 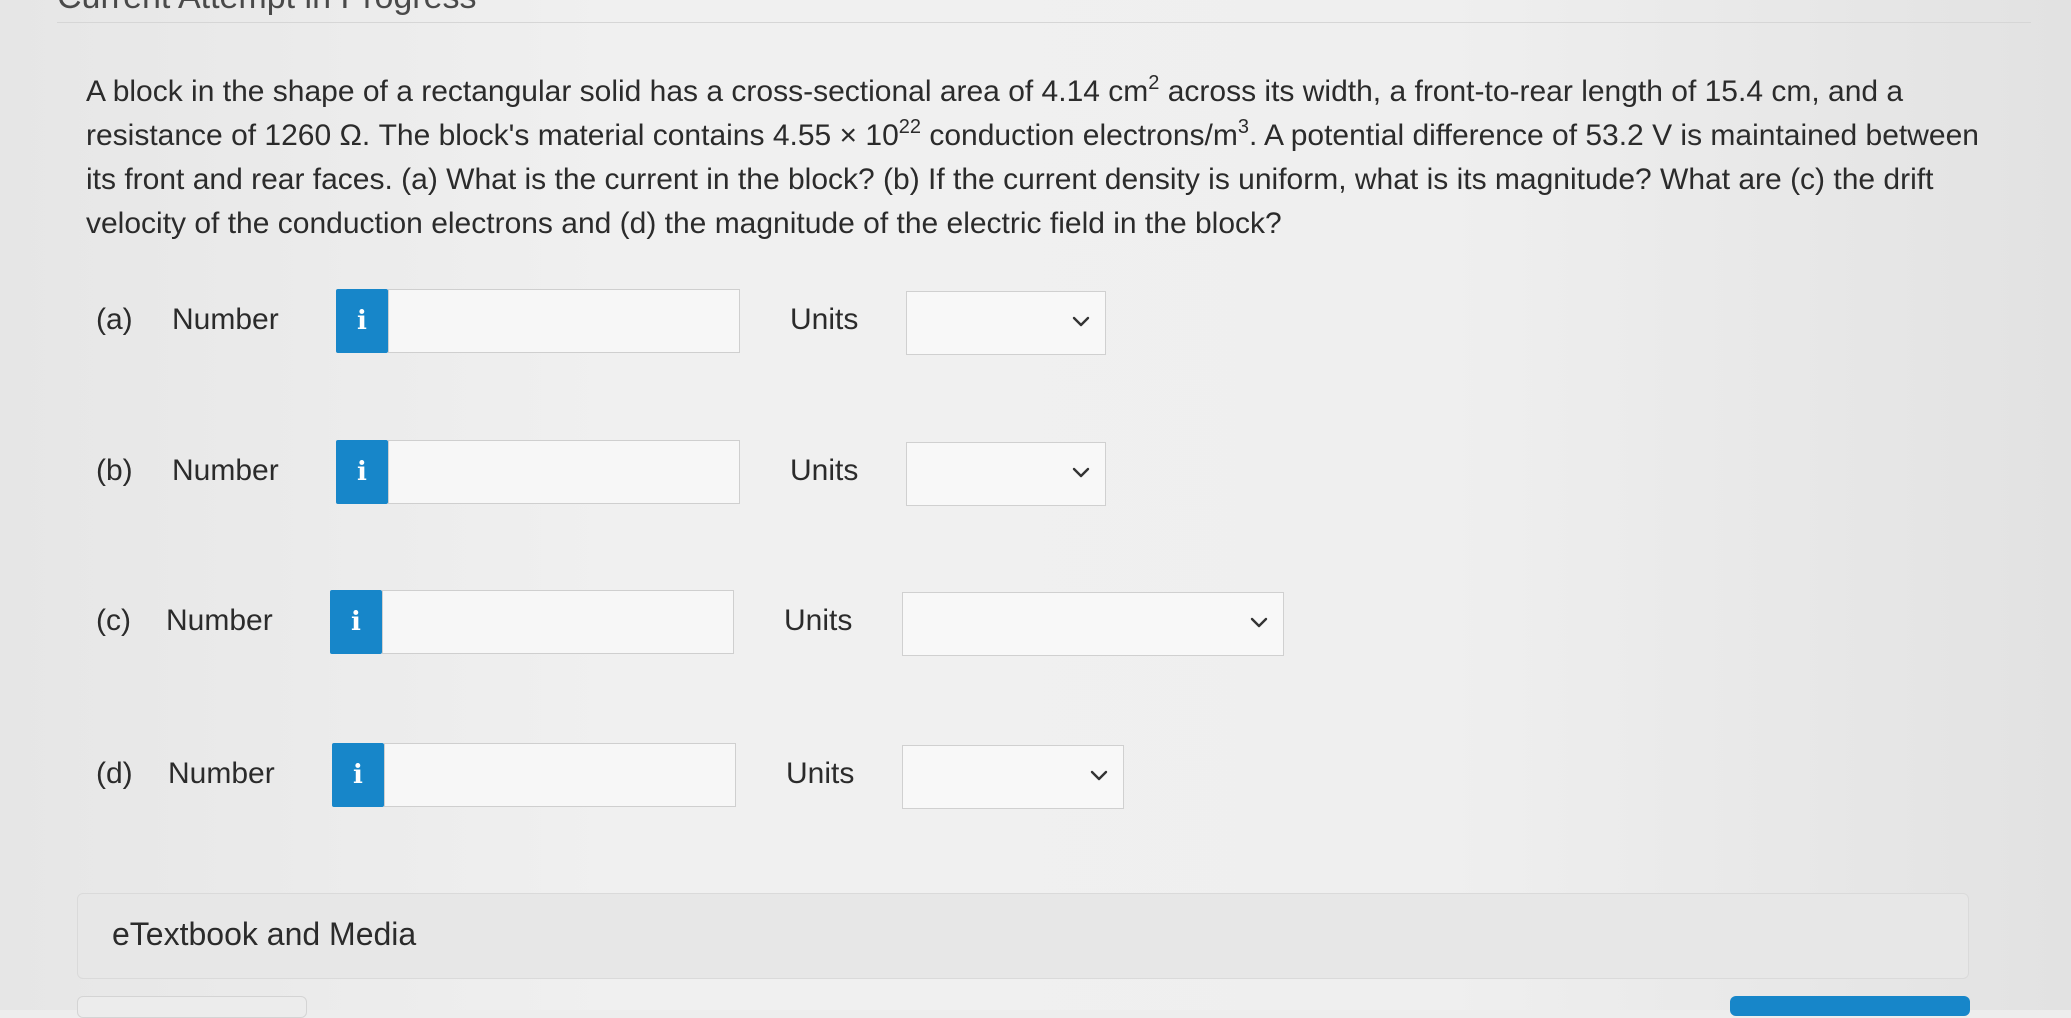 I want to click on number-input-d, so click(x=560, y=775).